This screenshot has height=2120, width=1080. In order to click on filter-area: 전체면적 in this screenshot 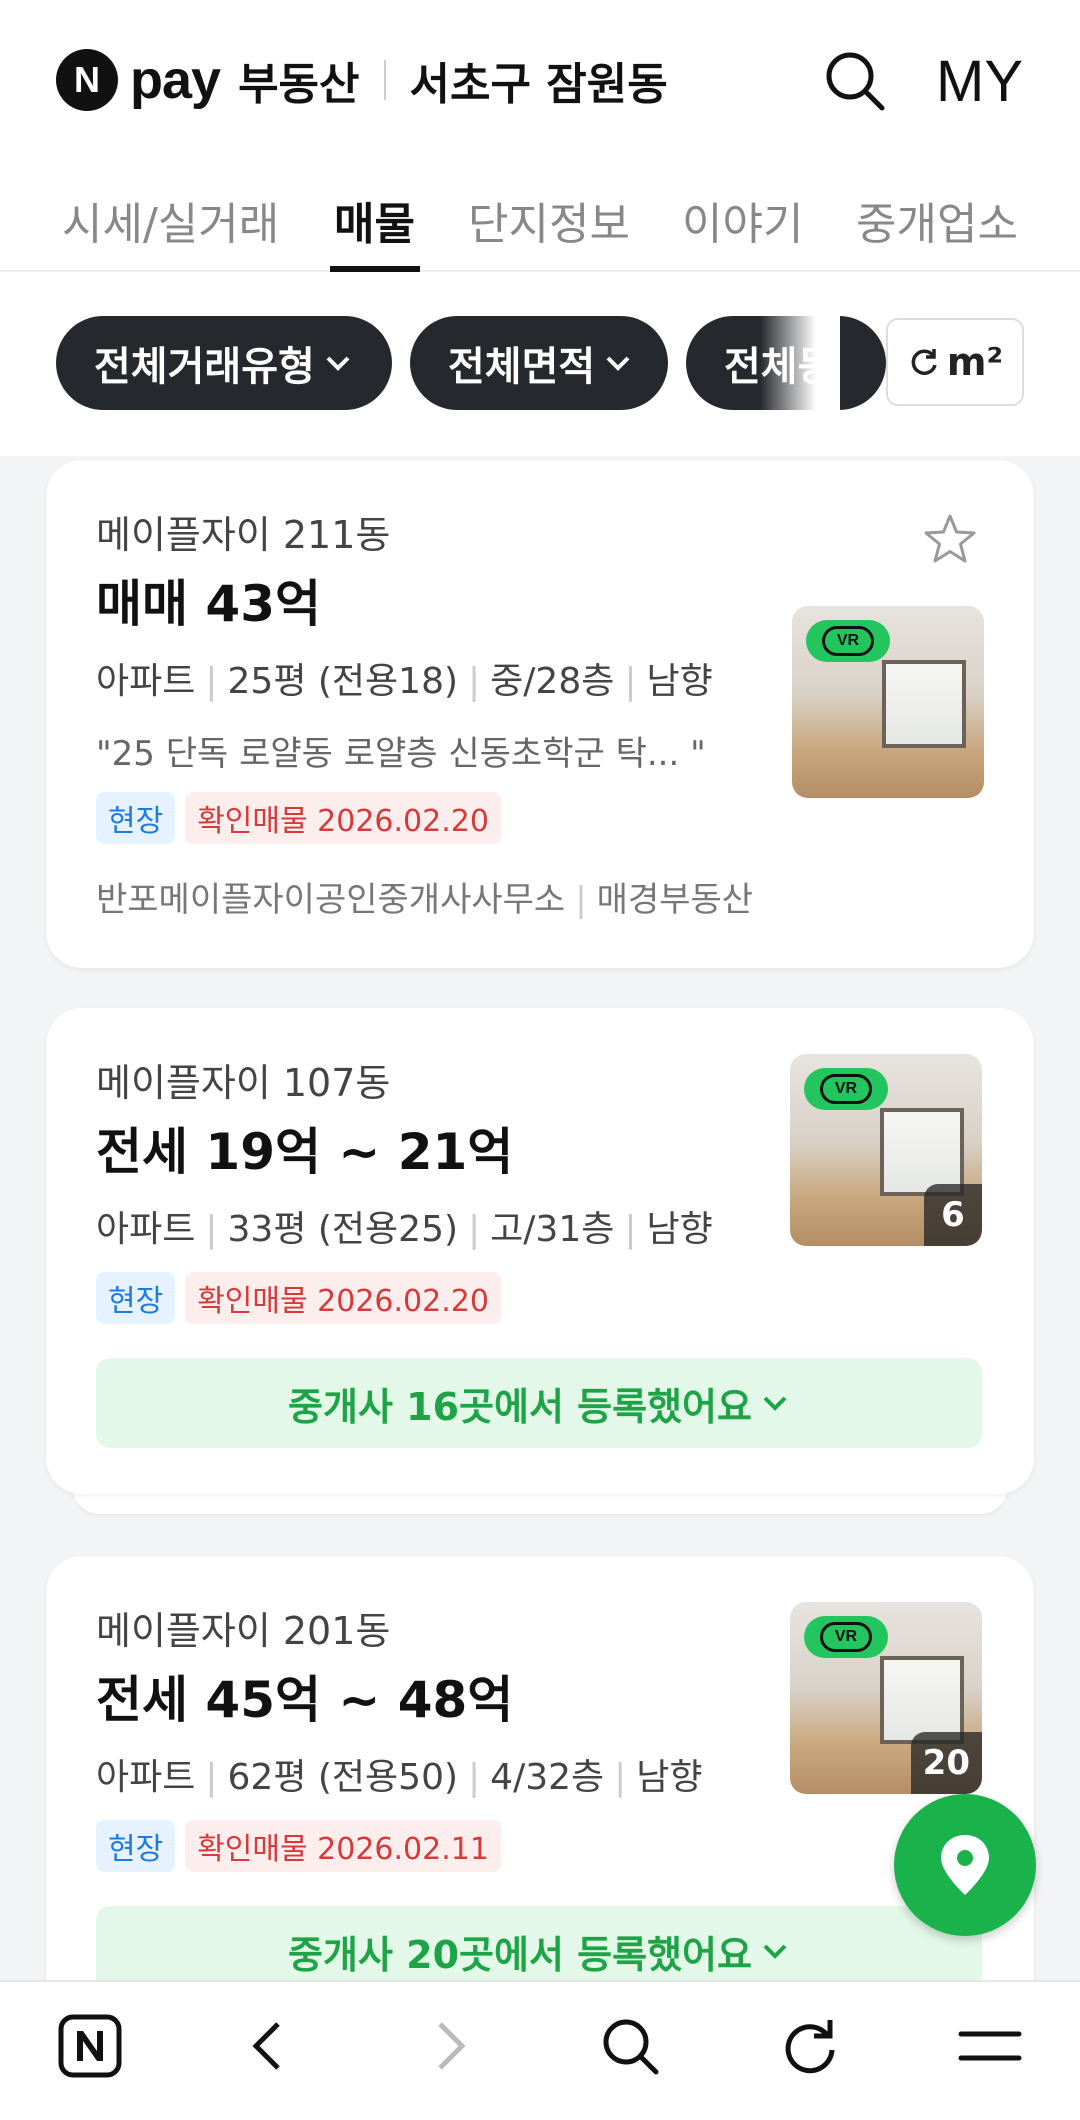, I will do `click(539, 363)`.